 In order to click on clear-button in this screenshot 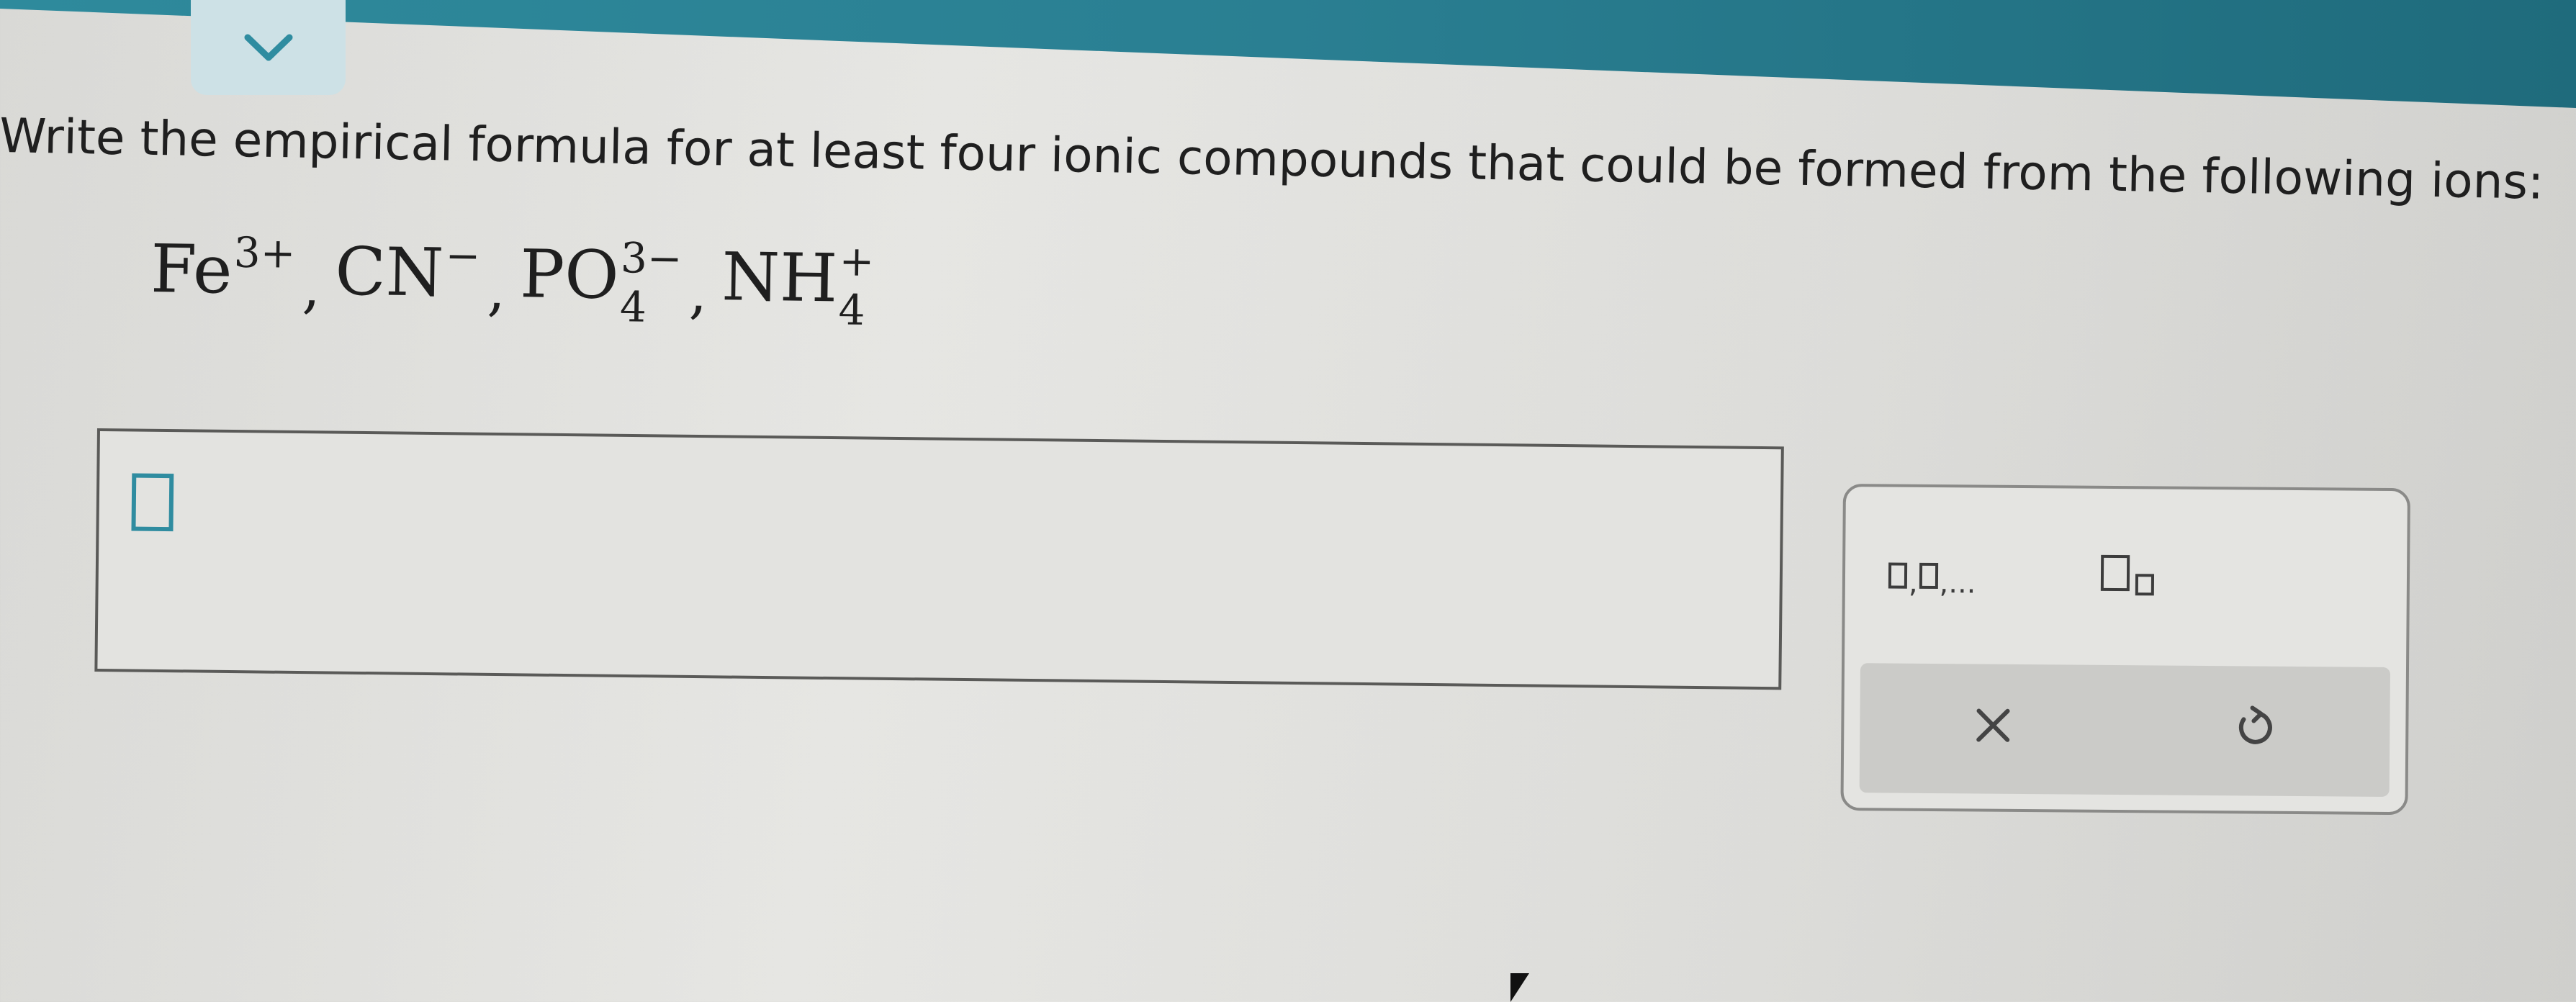, I will do `click(1992, 725)`.